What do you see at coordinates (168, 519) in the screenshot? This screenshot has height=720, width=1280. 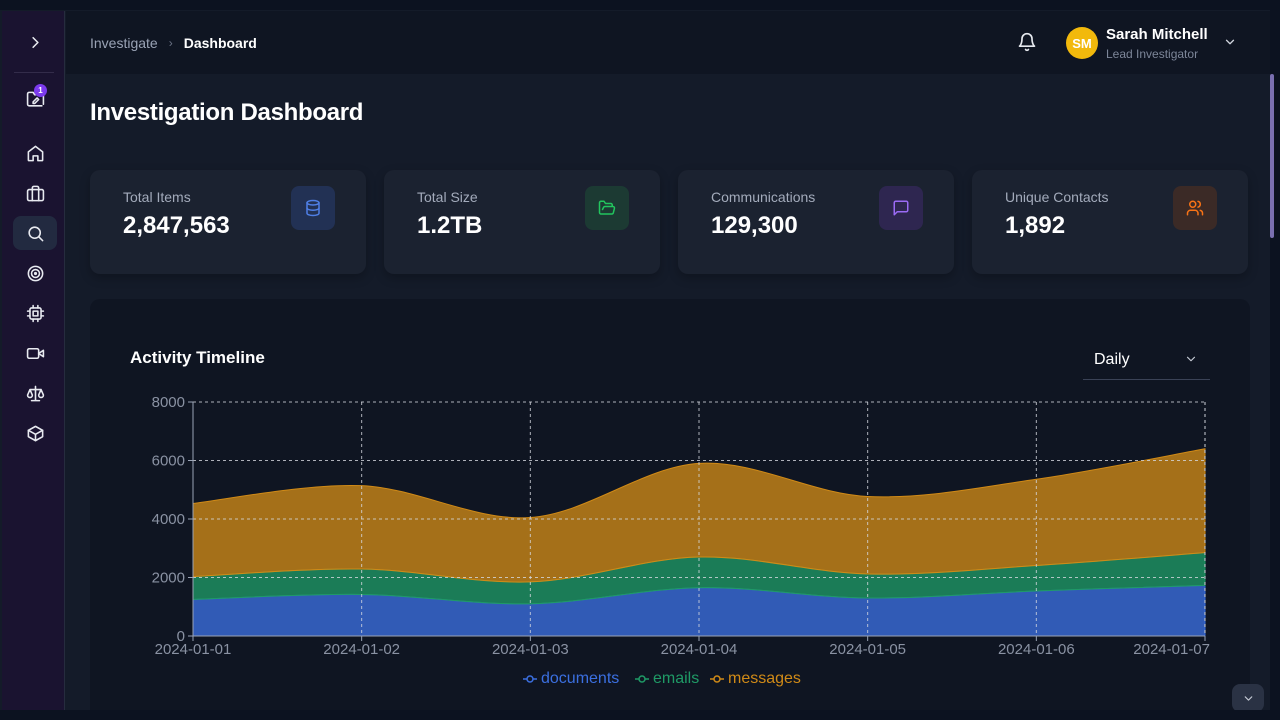 I see `y-tick-label: 4000` at bounding box center [168, 519].